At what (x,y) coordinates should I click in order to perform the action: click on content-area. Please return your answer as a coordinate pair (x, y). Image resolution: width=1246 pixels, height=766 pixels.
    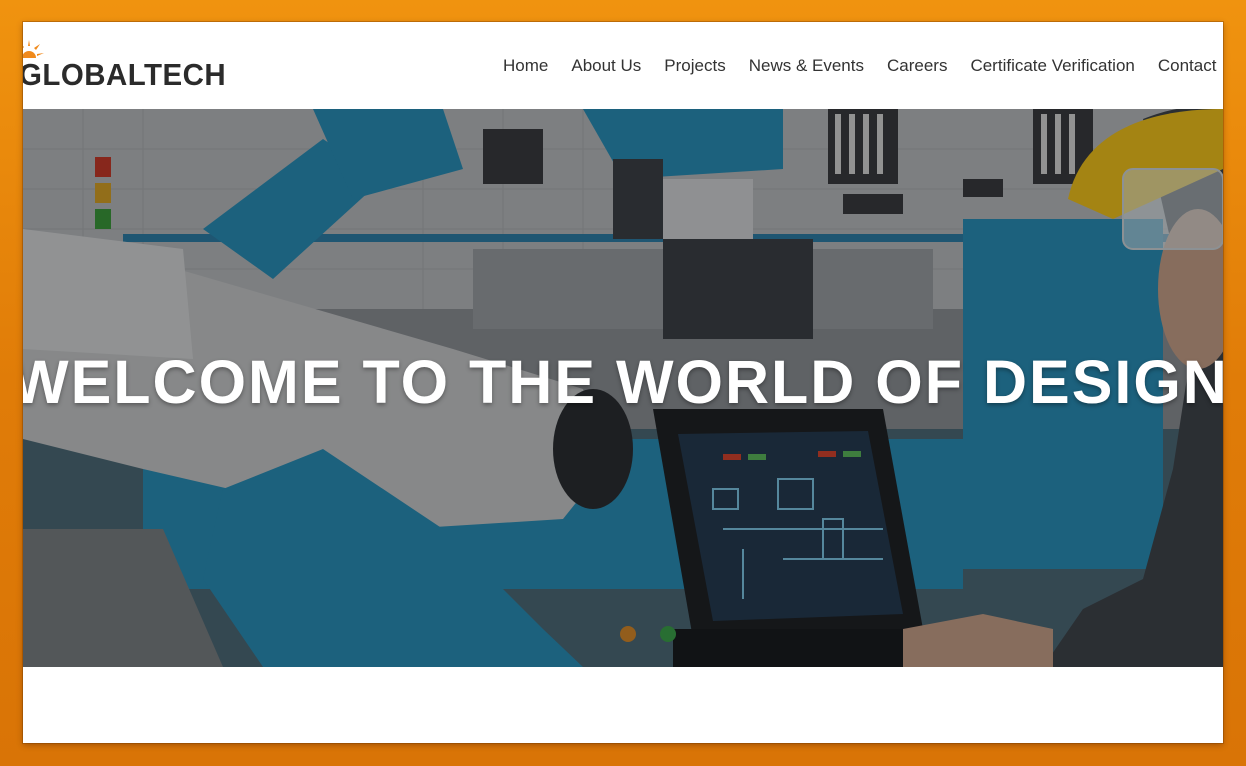
    Looking at the image, I should click on (623, 705).